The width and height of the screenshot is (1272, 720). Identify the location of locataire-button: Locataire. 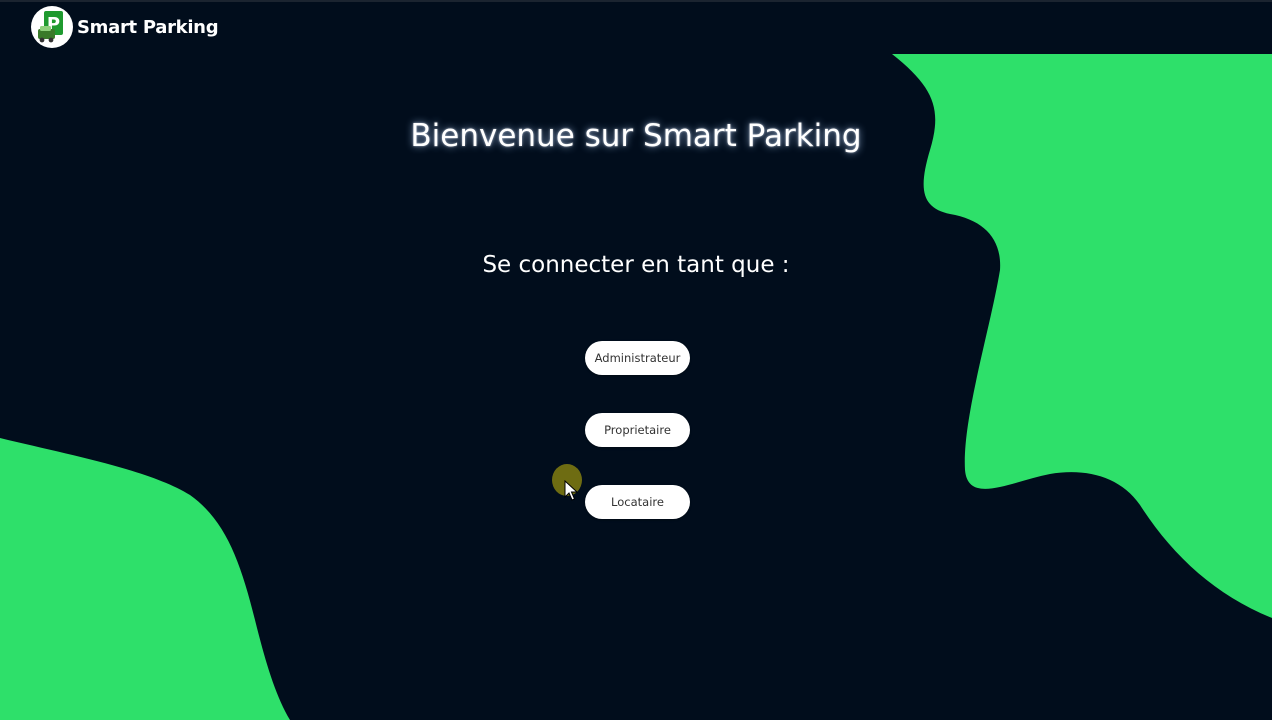
(637, 502).